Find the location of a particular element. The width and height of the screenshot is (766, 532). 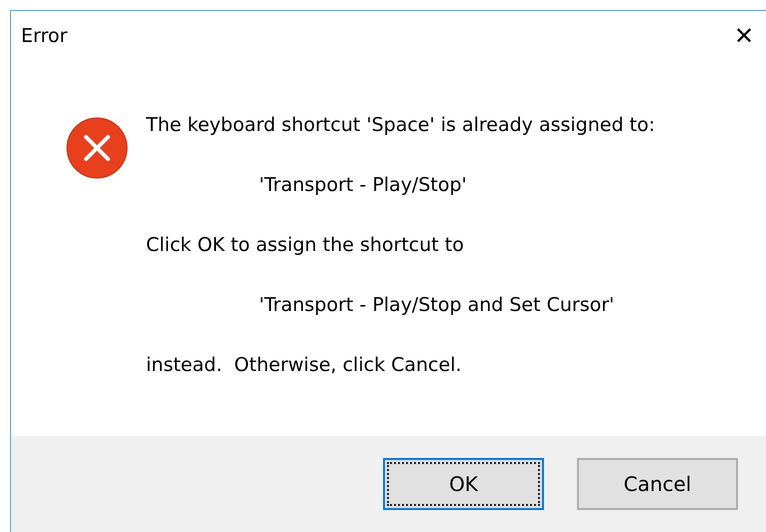

message-text: 'Transport - Play/Stop and Set Cursor' is located at coordinates (437, 307).